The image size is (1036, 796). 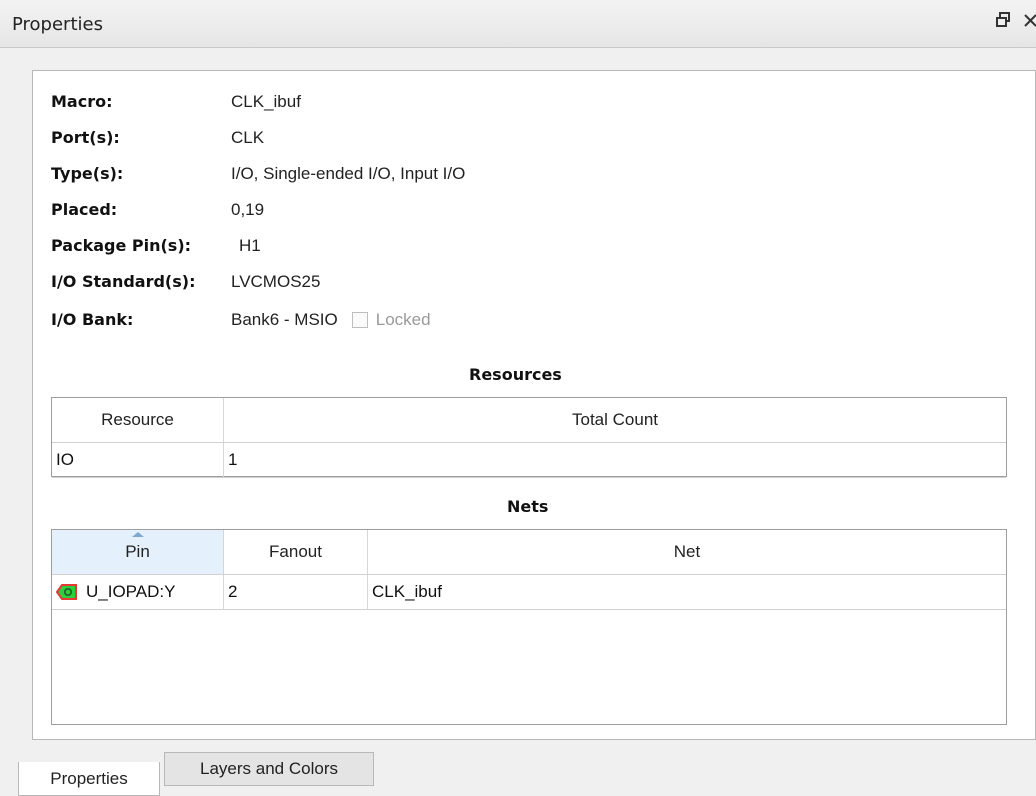 What do you see at coordinates (233, 459) in the screenshot?
I see `total-count-cell: 1` at bounding box center [233, 459].